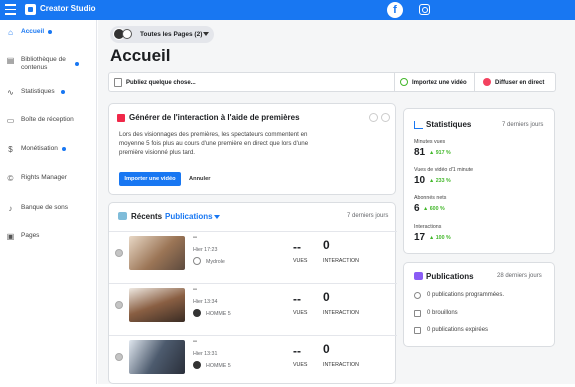  I want to click on sidebar-item-sound-bank: ♪ Banque de sons, so click(48, 210).